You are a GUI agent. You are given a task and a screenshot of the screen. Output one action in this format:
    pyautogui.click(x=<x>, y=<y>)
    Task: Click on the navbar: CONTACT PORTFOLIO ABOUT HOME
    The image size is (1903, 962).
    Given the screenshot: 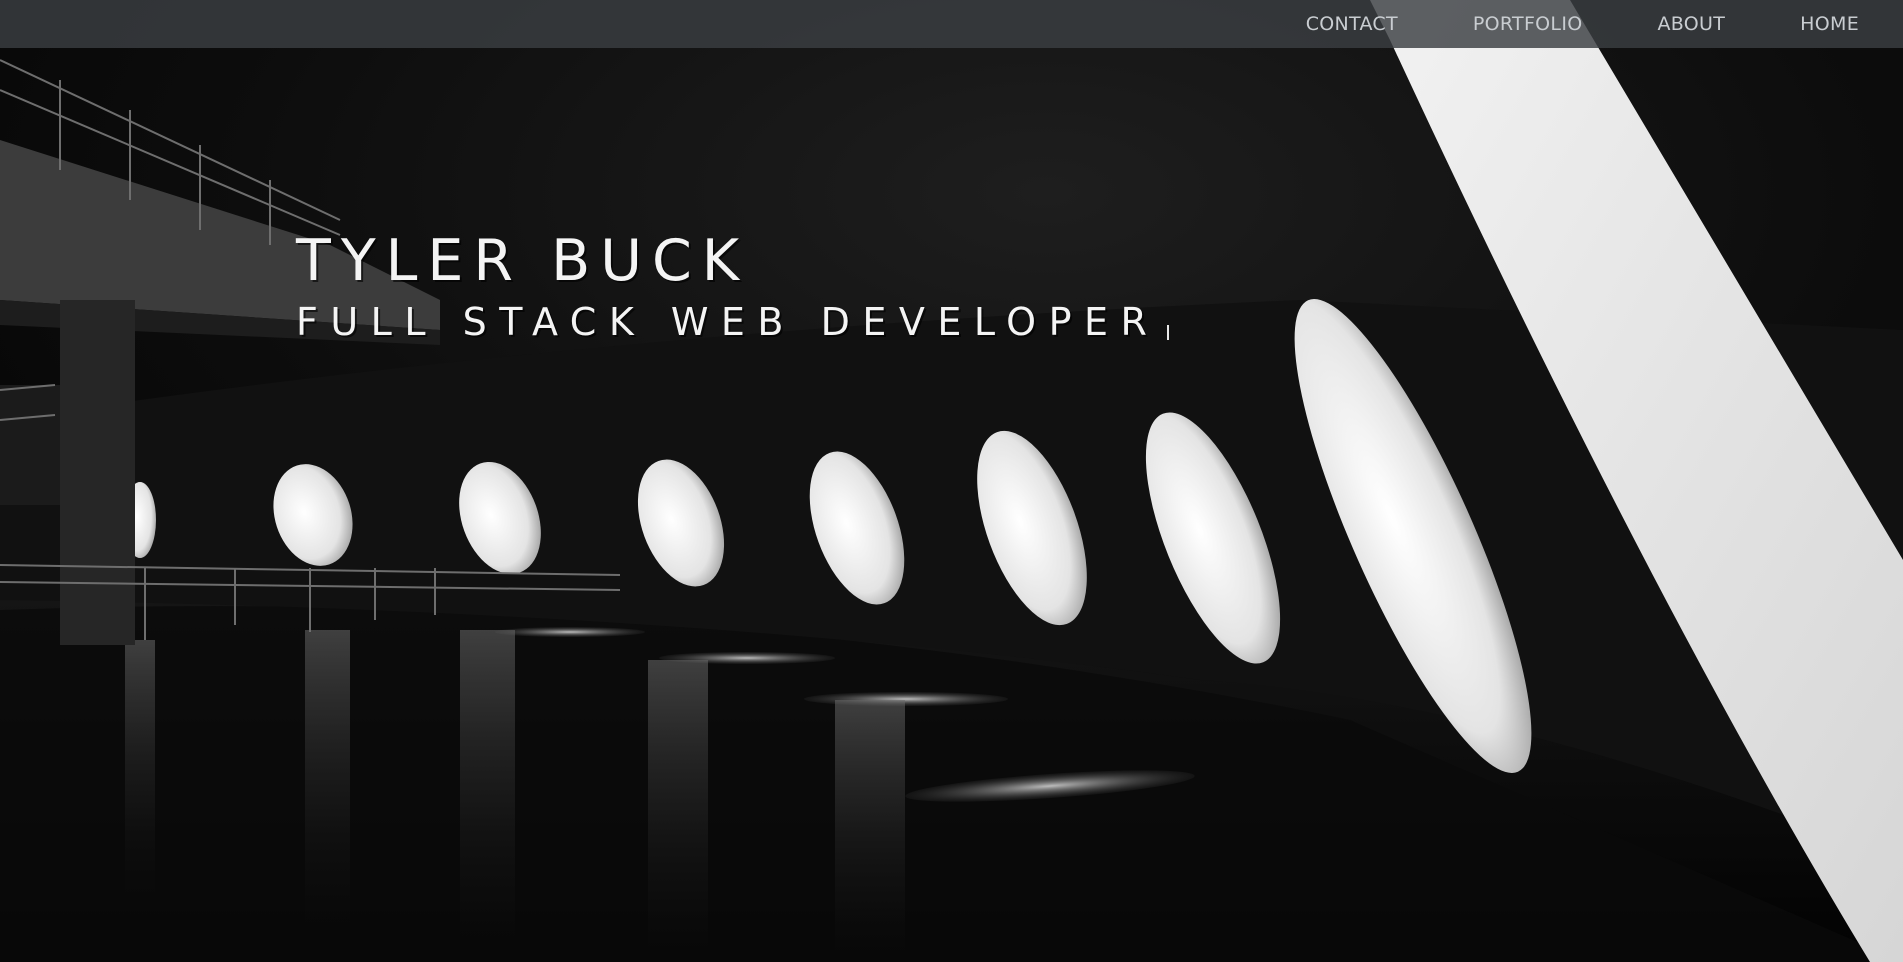 What is the action you would take?
    pyautogui.click(x=951, y=24)
    